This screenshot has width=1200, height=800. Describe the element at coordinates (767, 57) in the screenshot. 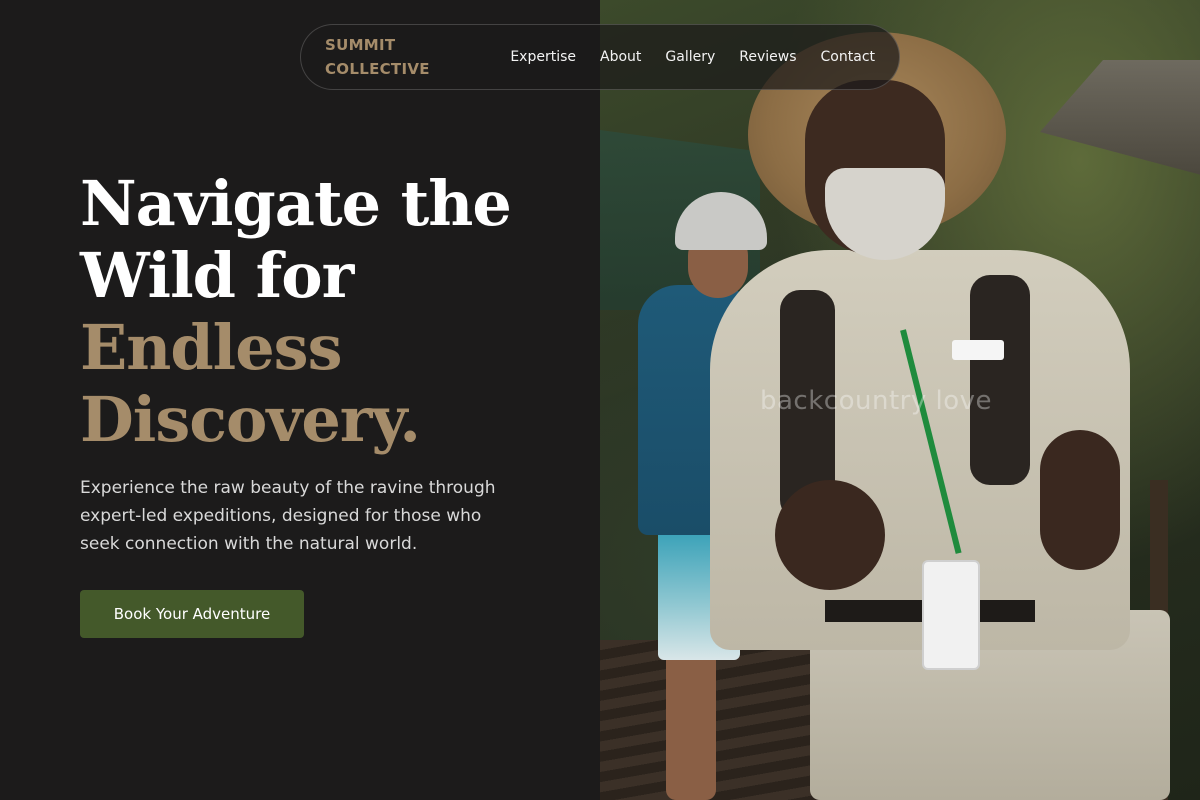

I see `nav-link-reviews: Reviews` at that location.